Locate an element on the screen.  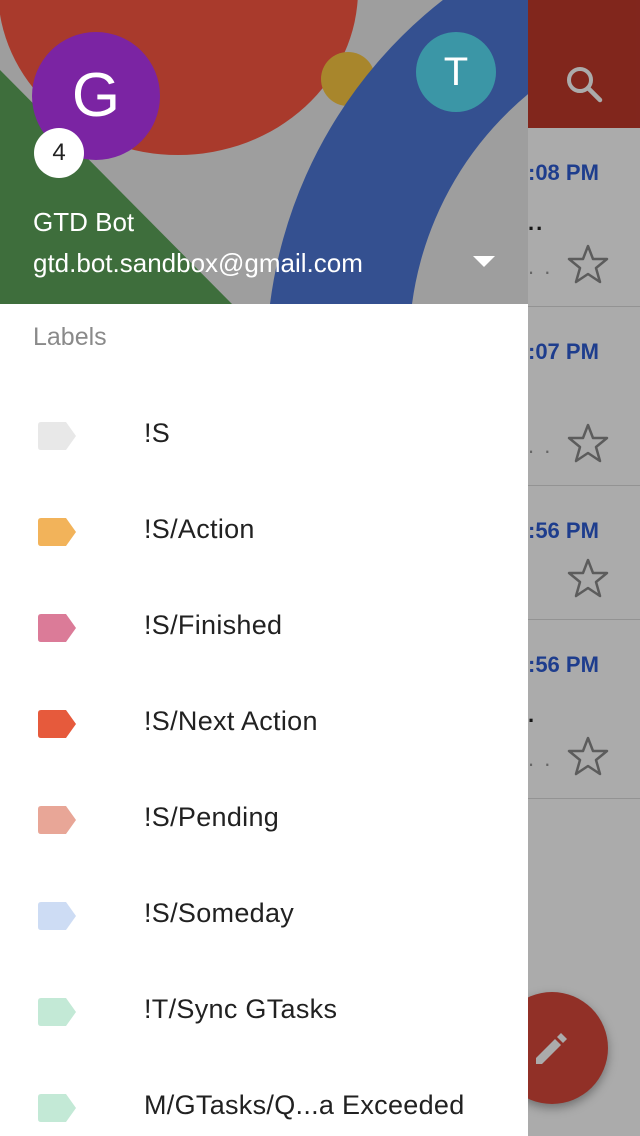
label-item: !S is located at coordinates (264, 434).